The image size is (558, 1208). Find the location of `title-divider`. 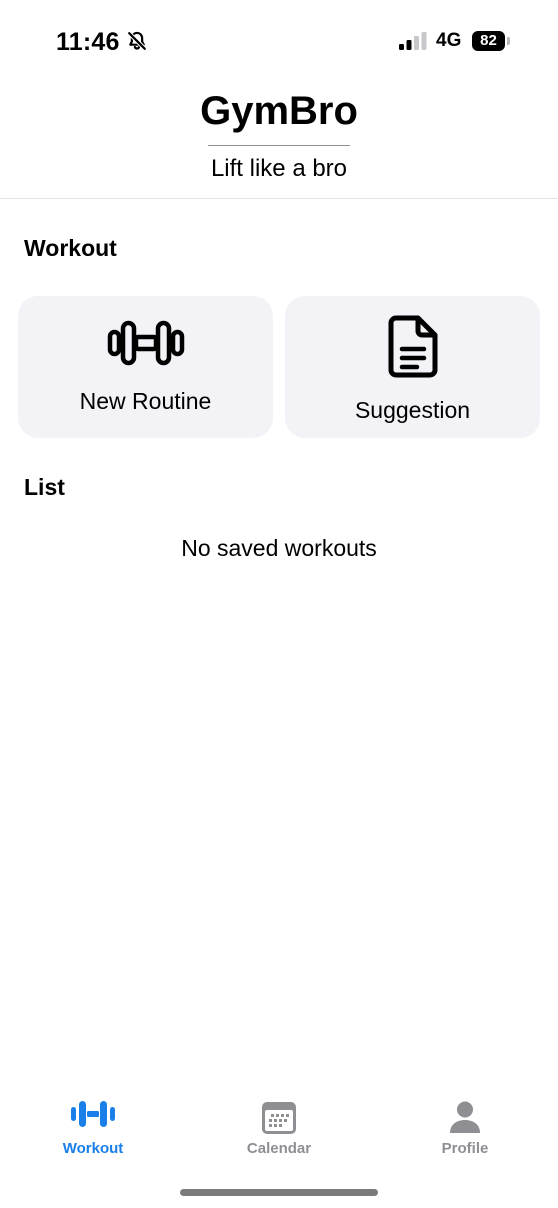

title-divider is located at coordinates (279, 145).